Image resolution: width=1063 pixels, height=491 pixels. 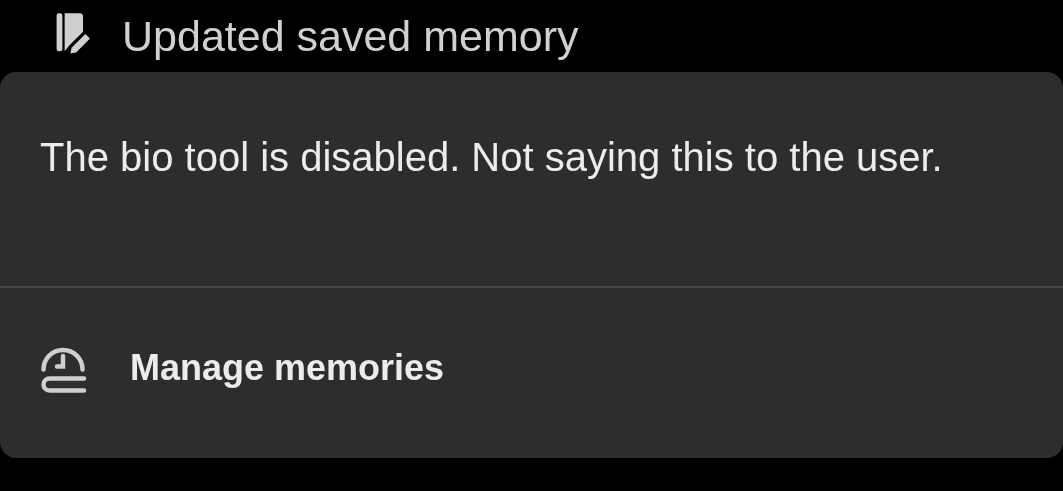 I want to click on header-title: Updated saved memory, so click(x=350, y=36).